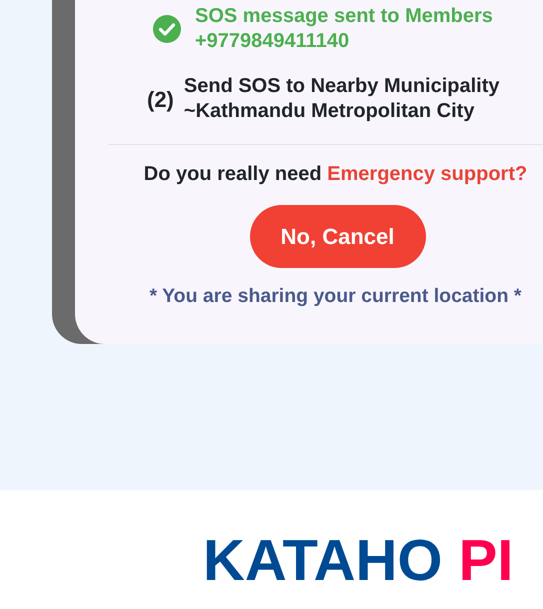 This screenshot has height=609, width=543. Describe the element at coordinates (160, 99) in the screenshot. I see `step-number: (2)` at that location.